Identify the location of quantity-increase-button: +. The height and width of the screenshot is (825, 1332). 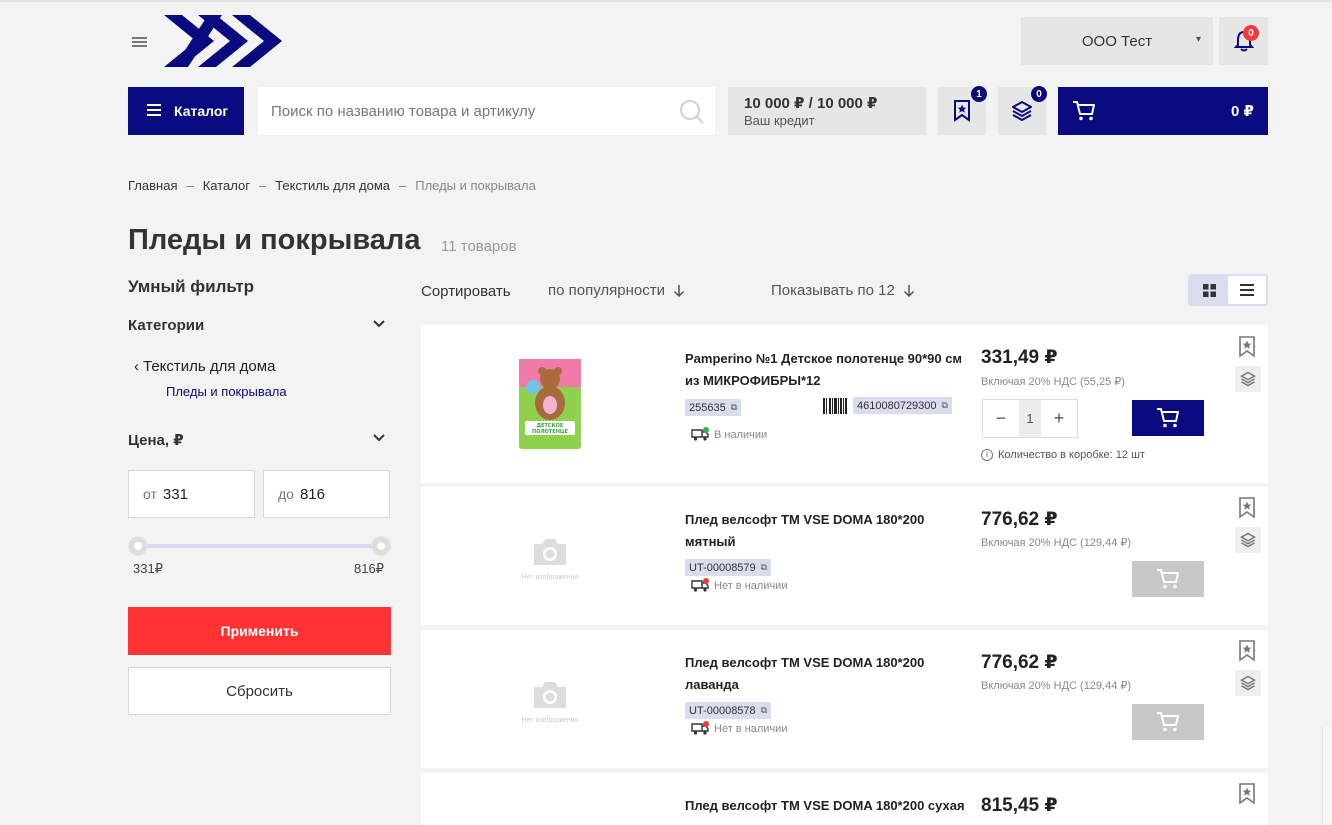
(1059, 418).